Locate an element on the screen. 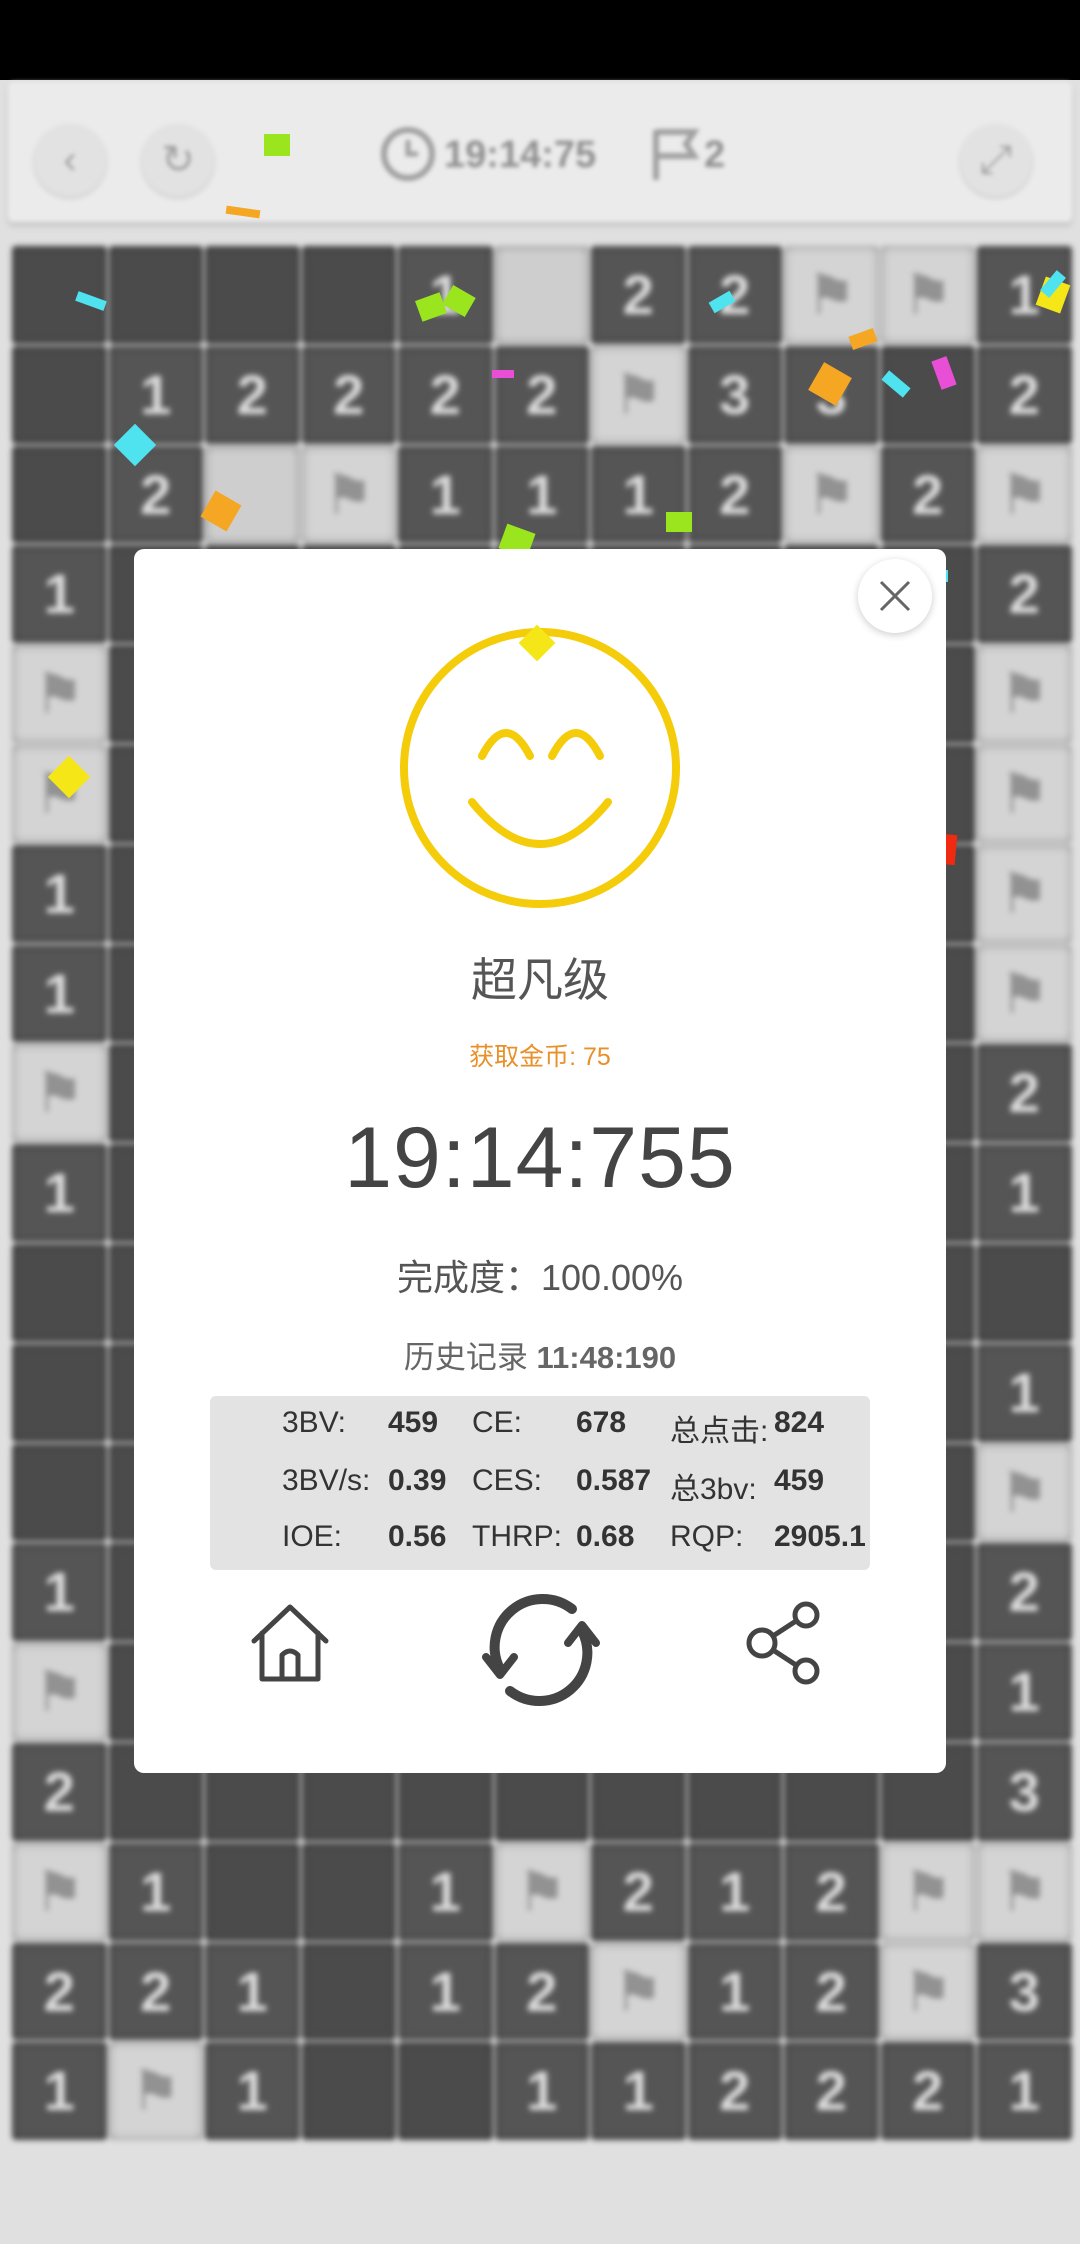  stat-label: THRP: is located at coordinates (517, 1536).